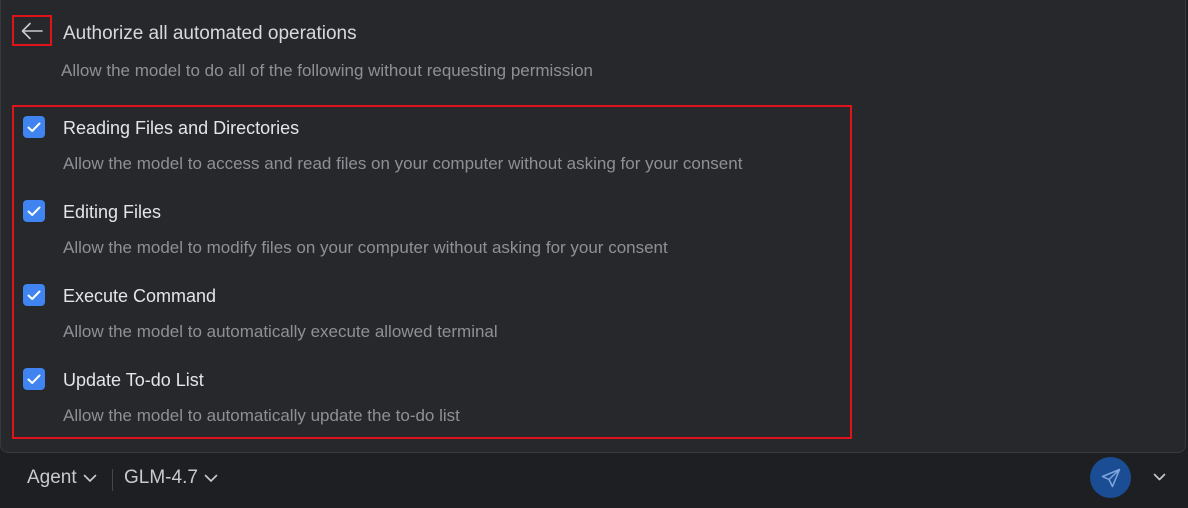 The image size is (1188, 508). What do you see at coordinates (161, 477) in the screenshot?
I see `model-label: GLM-4.7` at bounding box center [161, 477].